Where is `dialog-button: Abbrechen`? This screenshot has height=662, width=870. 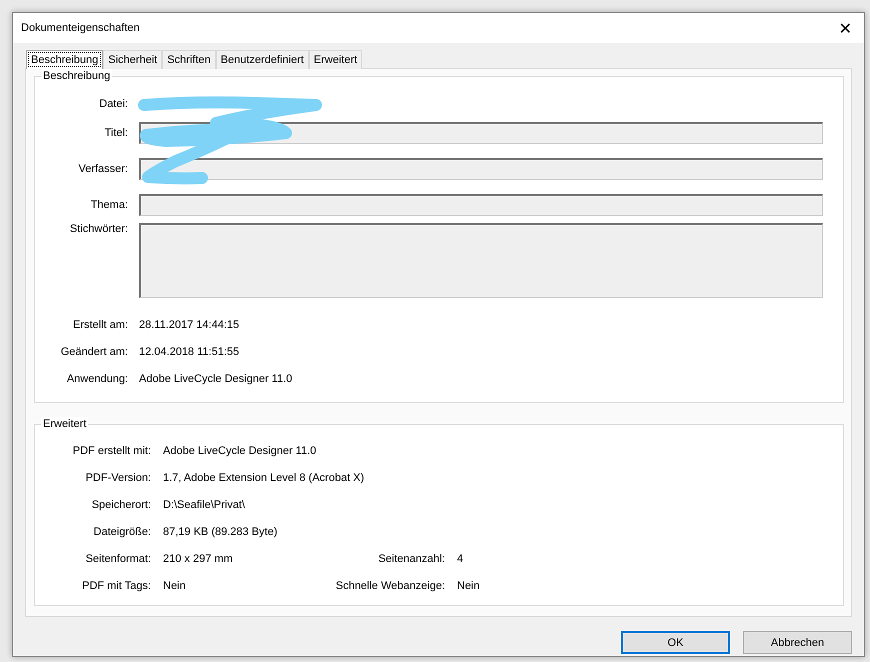 dialog-button: Abbrechen is located at coordinates (797, 642).